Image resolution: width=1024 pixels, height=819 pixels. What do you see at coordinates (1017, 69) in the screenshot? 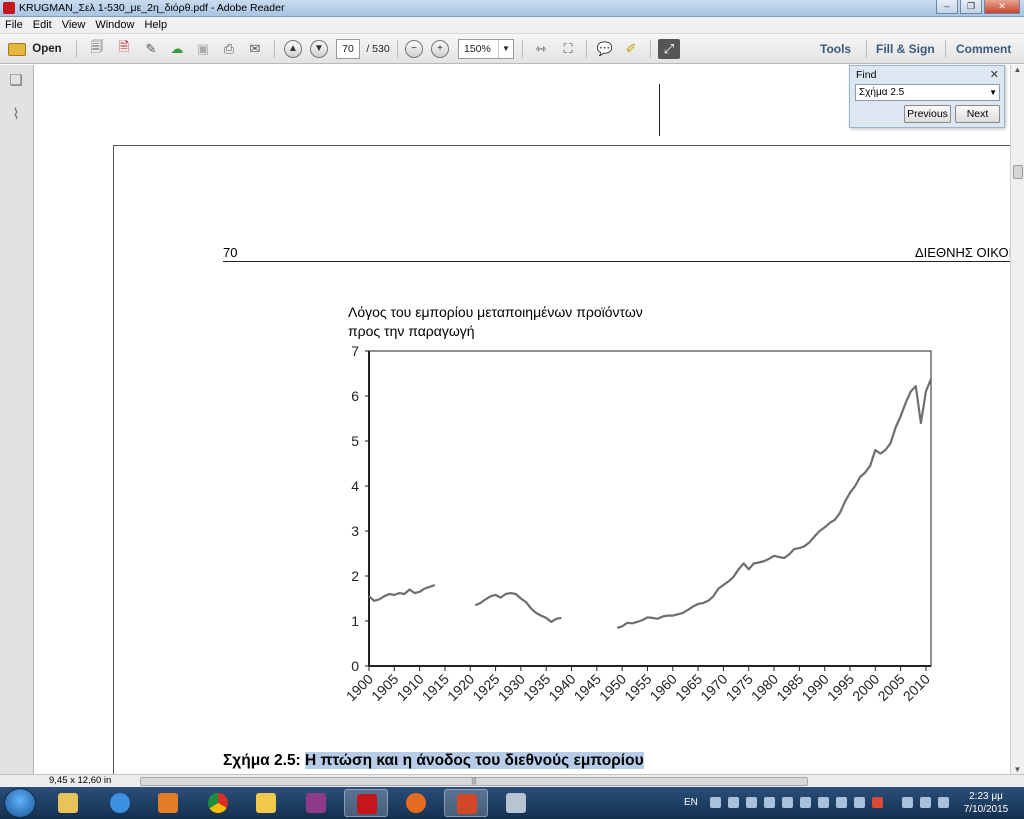
I see `scroll-up-icon: ▲` at bounding box center [1017, 69].